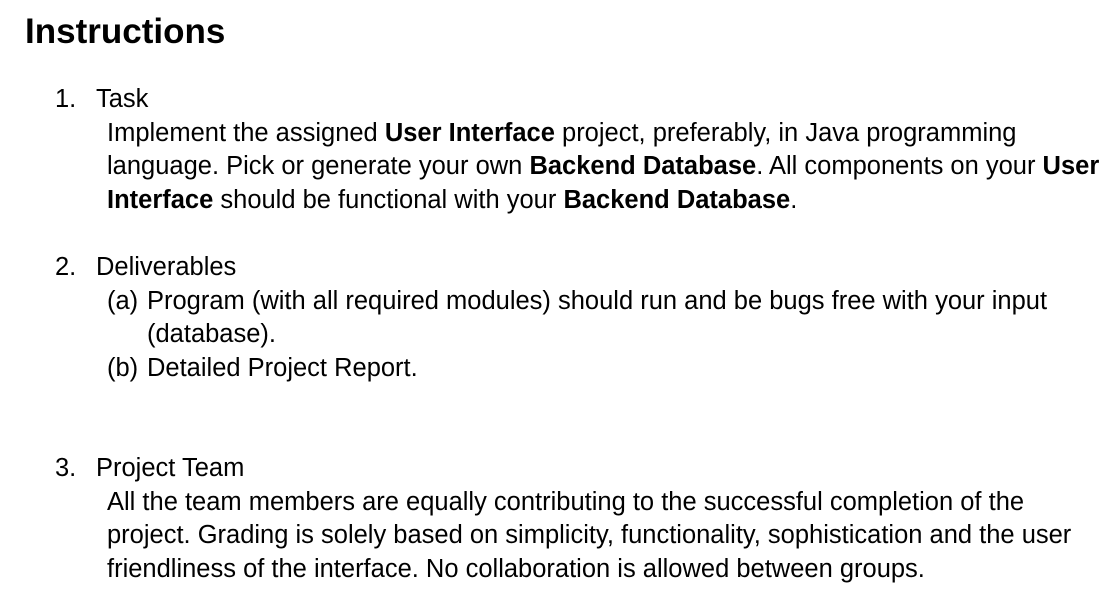 This screenshot has width=1119, height=614. Describe the element at coordinates (125, 31) in the screenshot. I see `page-title: Instructions` at that location.